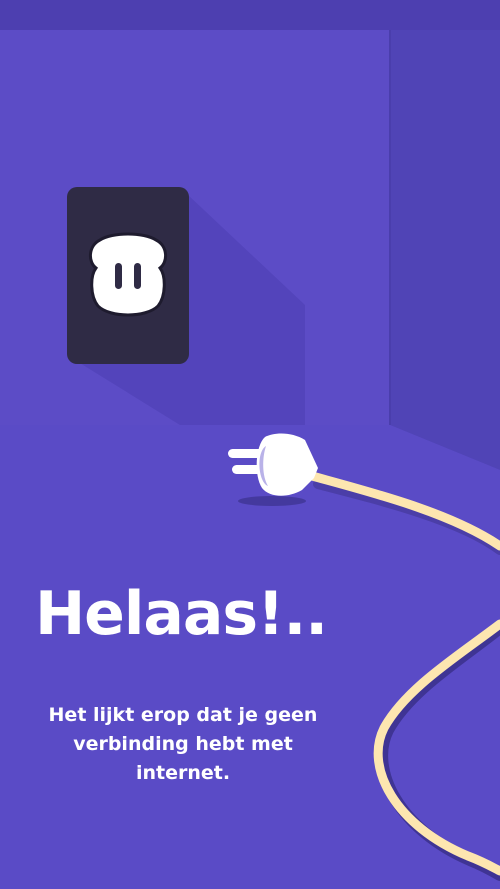  Describe the element at coordinates (272, 501) in the screenshot. I see `plug-shadow` at that location.